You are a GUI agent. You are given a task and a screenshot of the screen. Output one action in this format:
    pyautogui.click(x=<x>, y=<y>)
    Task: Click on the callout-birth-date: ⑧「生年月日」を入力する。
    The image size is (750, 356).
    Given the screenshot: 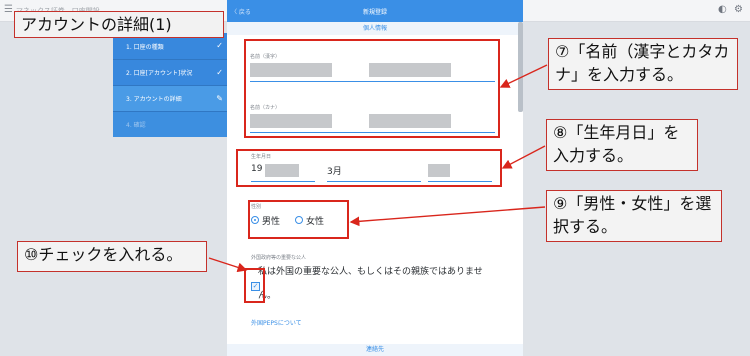 What is the action you would take?
    pyautogui.click(x=622, y=145)
    